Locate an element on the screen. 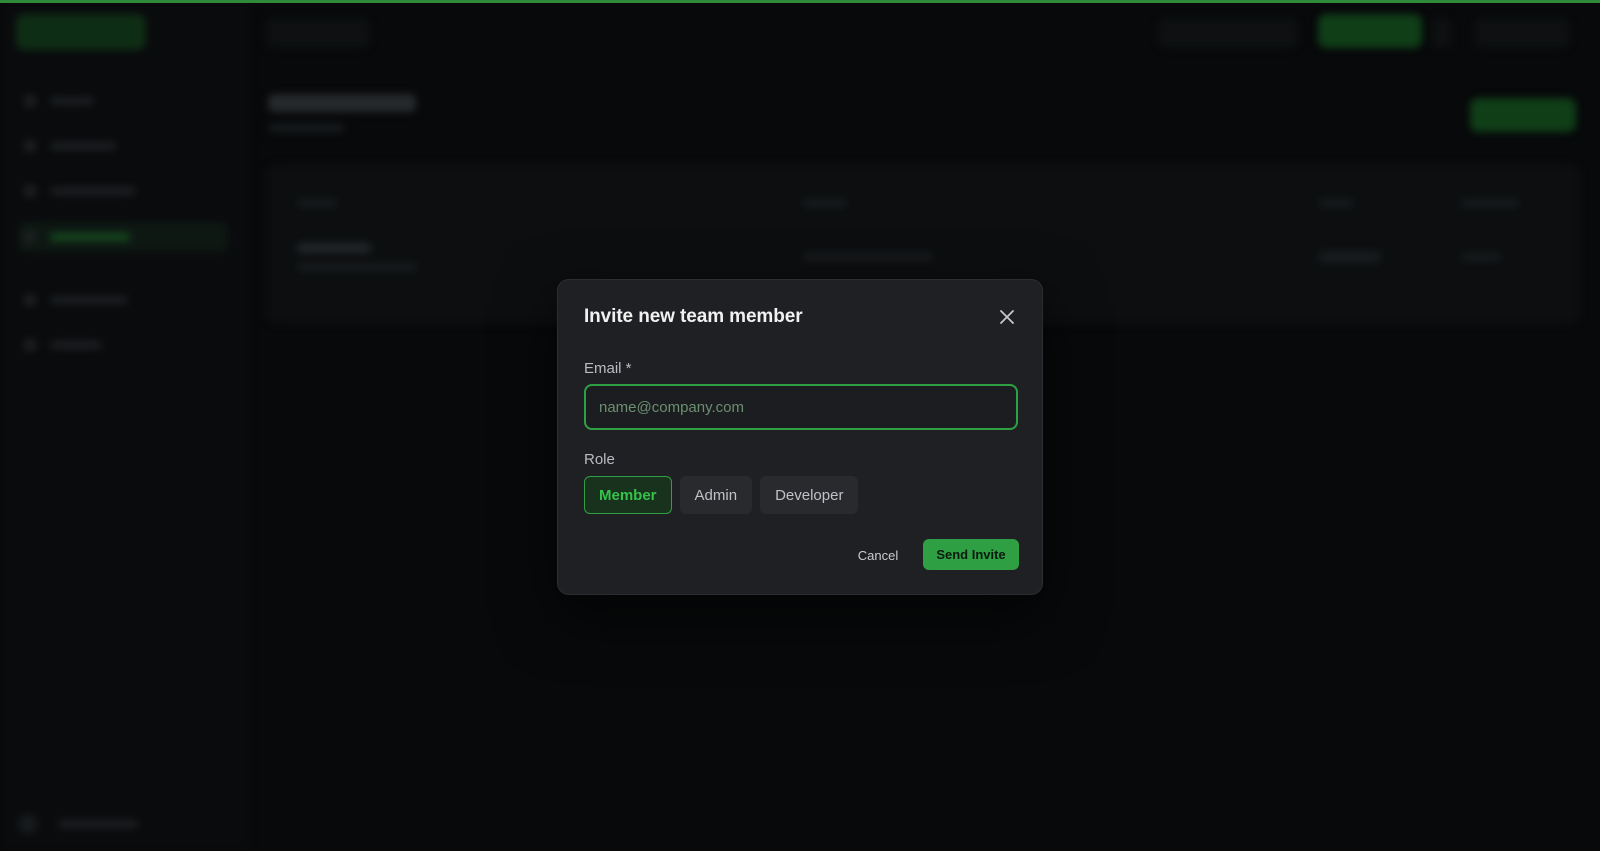  role-label: Role is located at coordinates (599, 459).